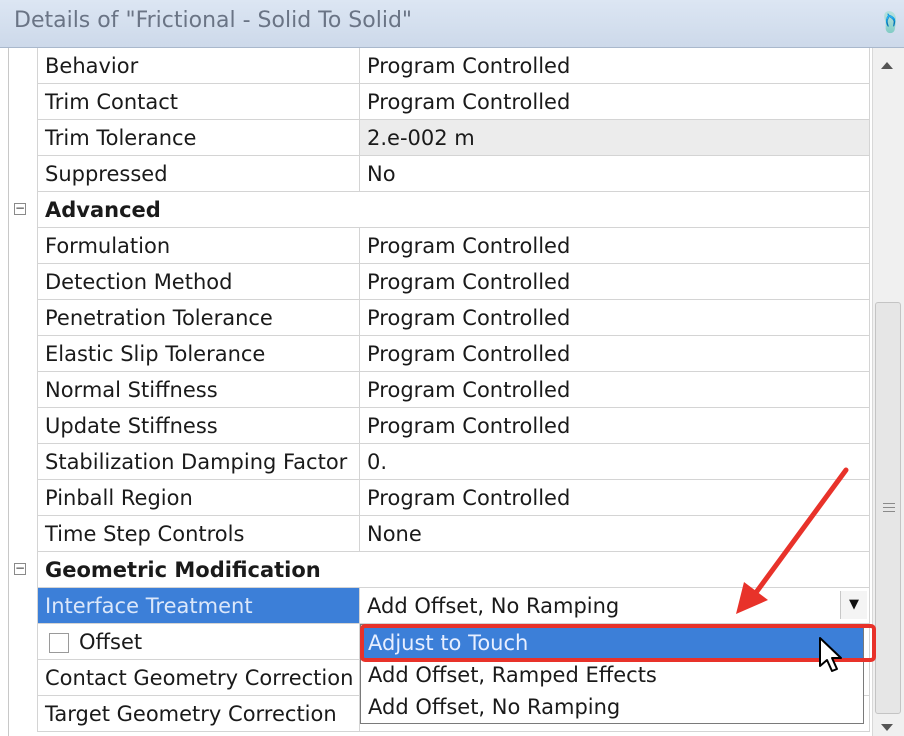 Image resolution: width=904 pixels, height=736 pixels. What do you see at coordinates (792, 540) in the screenshot?
I see `annotation-arrow-icon` at bounding box center [792, 540].